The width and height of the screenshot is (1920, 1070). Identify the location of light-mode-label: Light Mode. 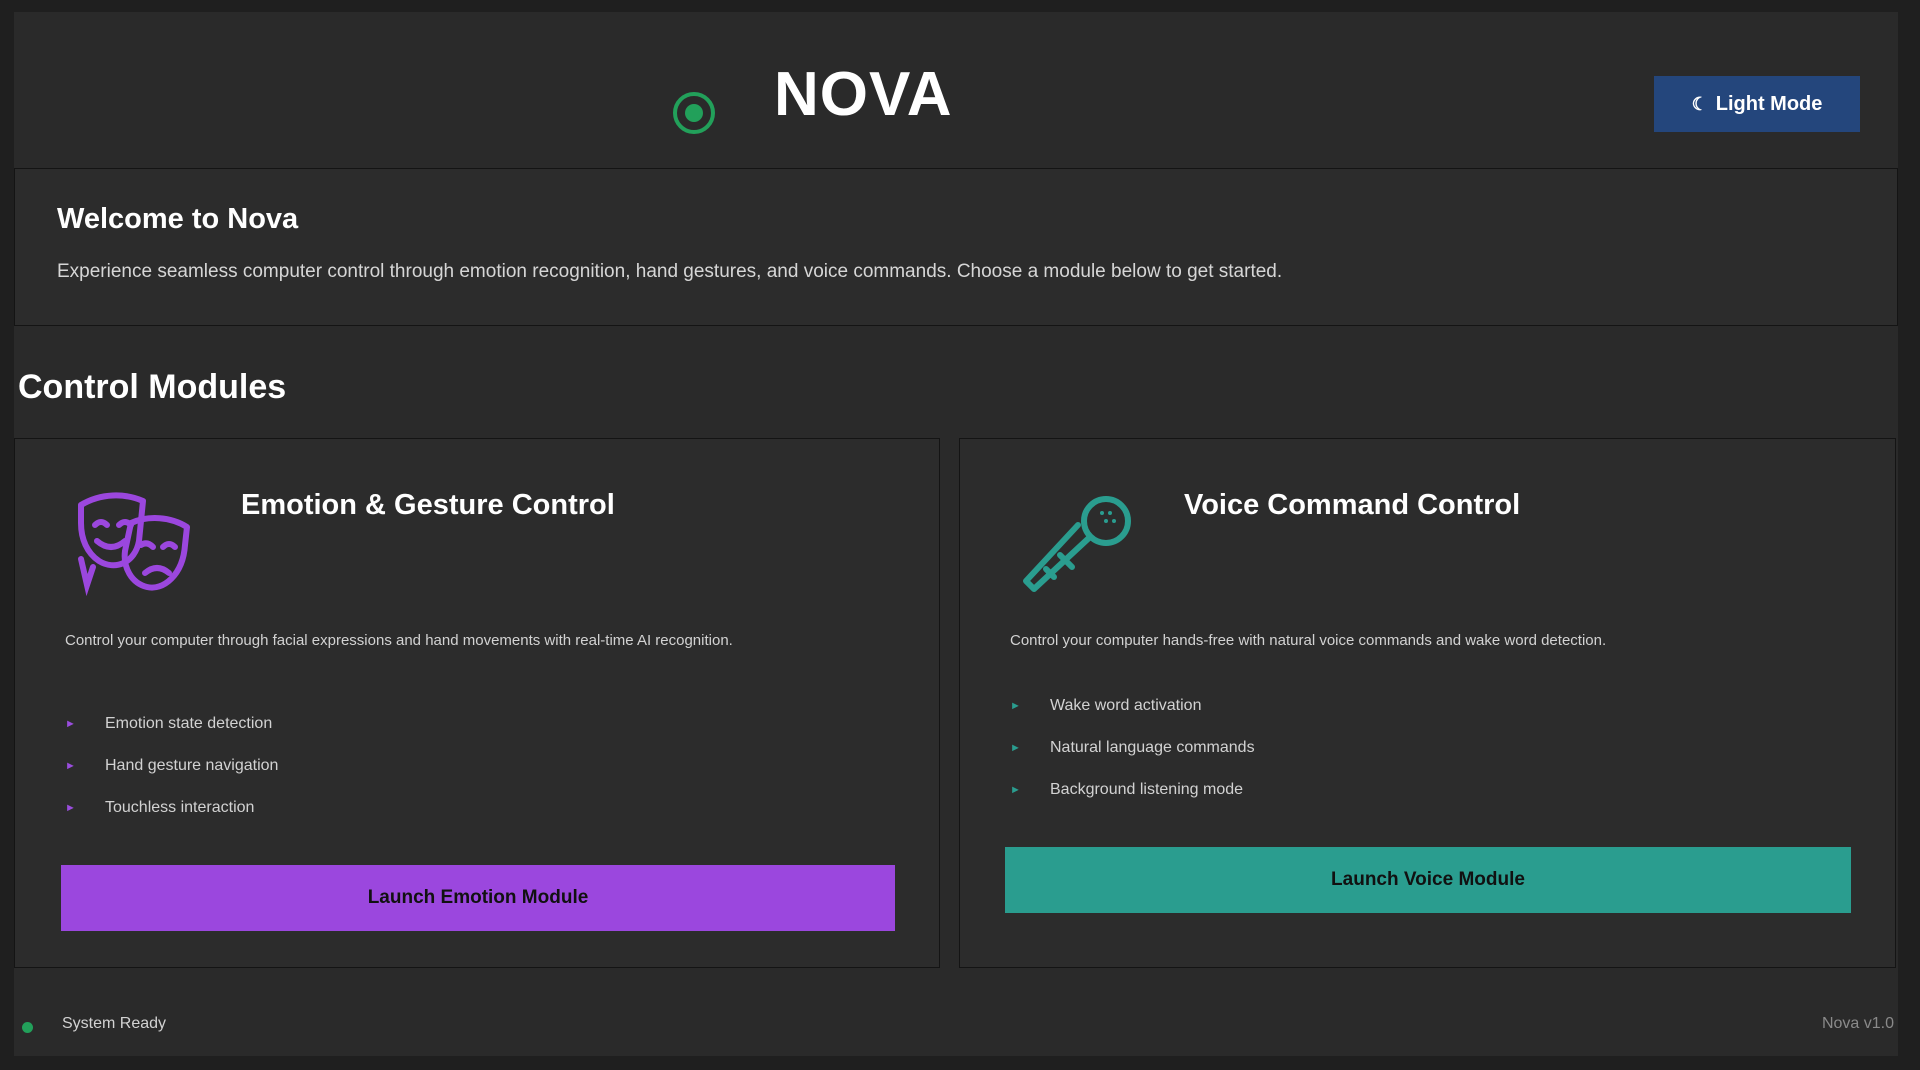
(1769, 103).